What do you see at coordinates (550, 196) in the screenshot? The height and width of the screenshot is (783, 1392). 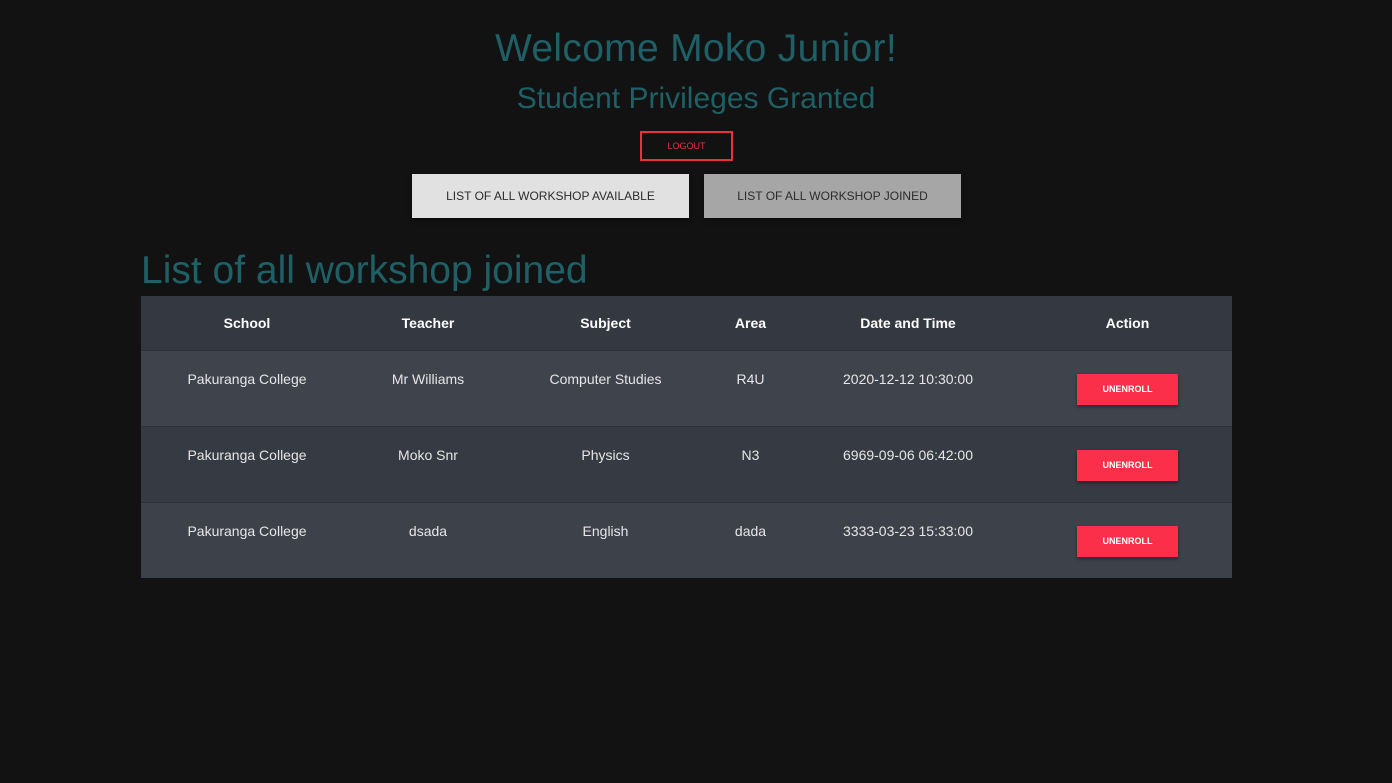 I see `workshops-available-button: LIST OF ALL WORKSHOP AVAILABLE` at bounding box center [550, 196].